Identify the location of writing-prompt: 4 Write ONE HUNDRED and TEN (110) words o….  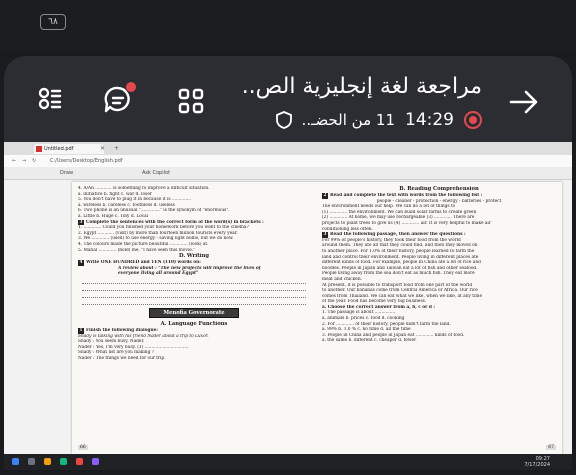
(139, 263).